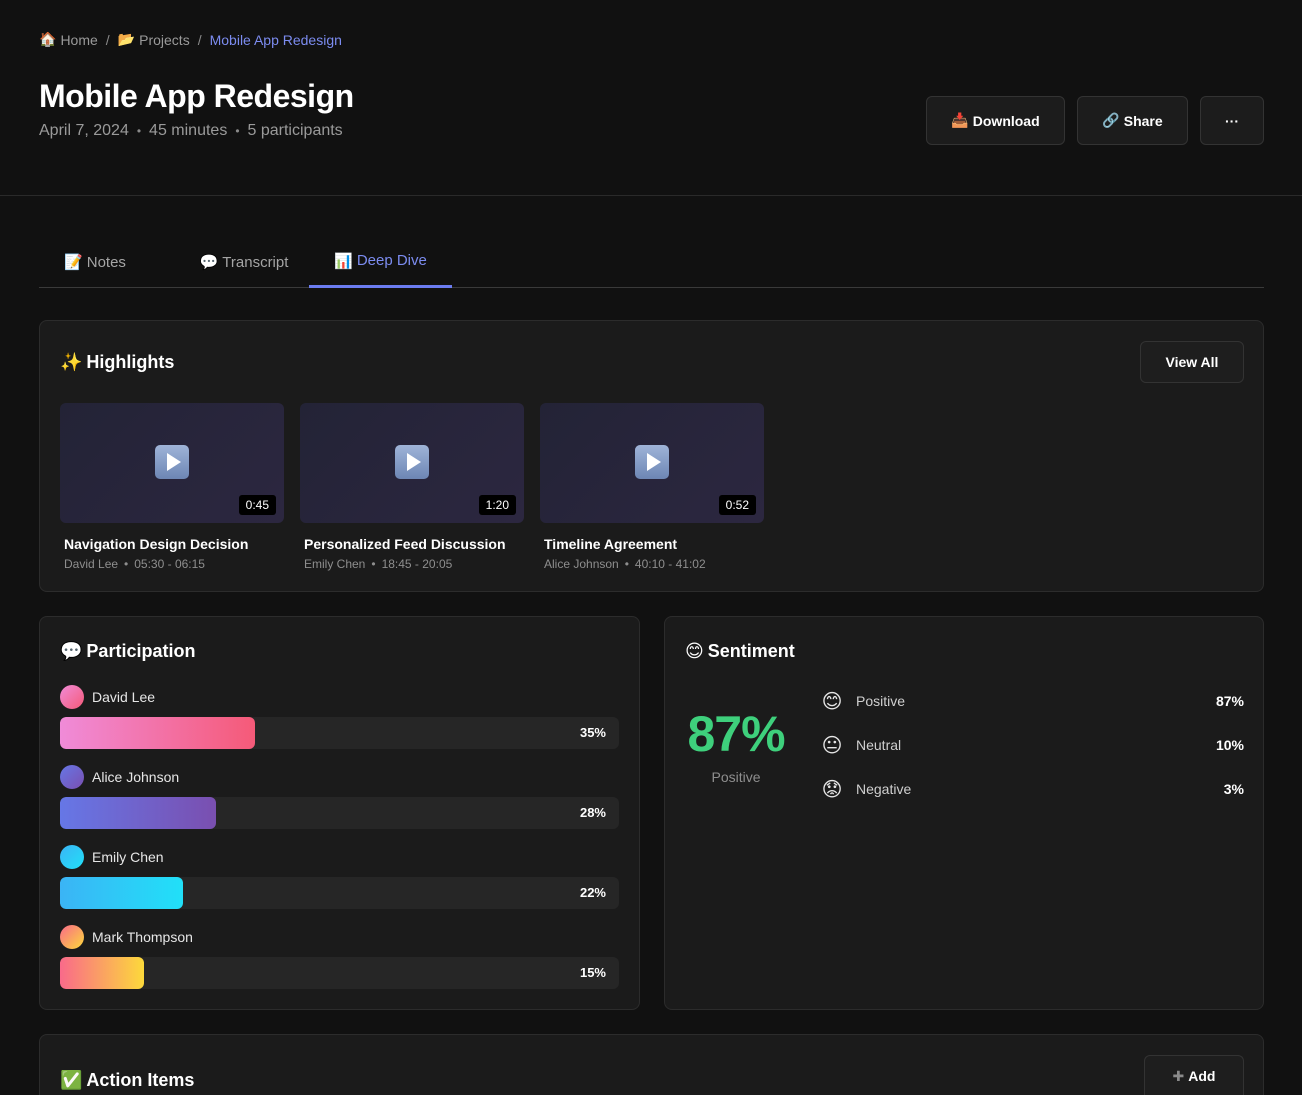  I want to click on clip-duration: 0:52, so click(737, 505).